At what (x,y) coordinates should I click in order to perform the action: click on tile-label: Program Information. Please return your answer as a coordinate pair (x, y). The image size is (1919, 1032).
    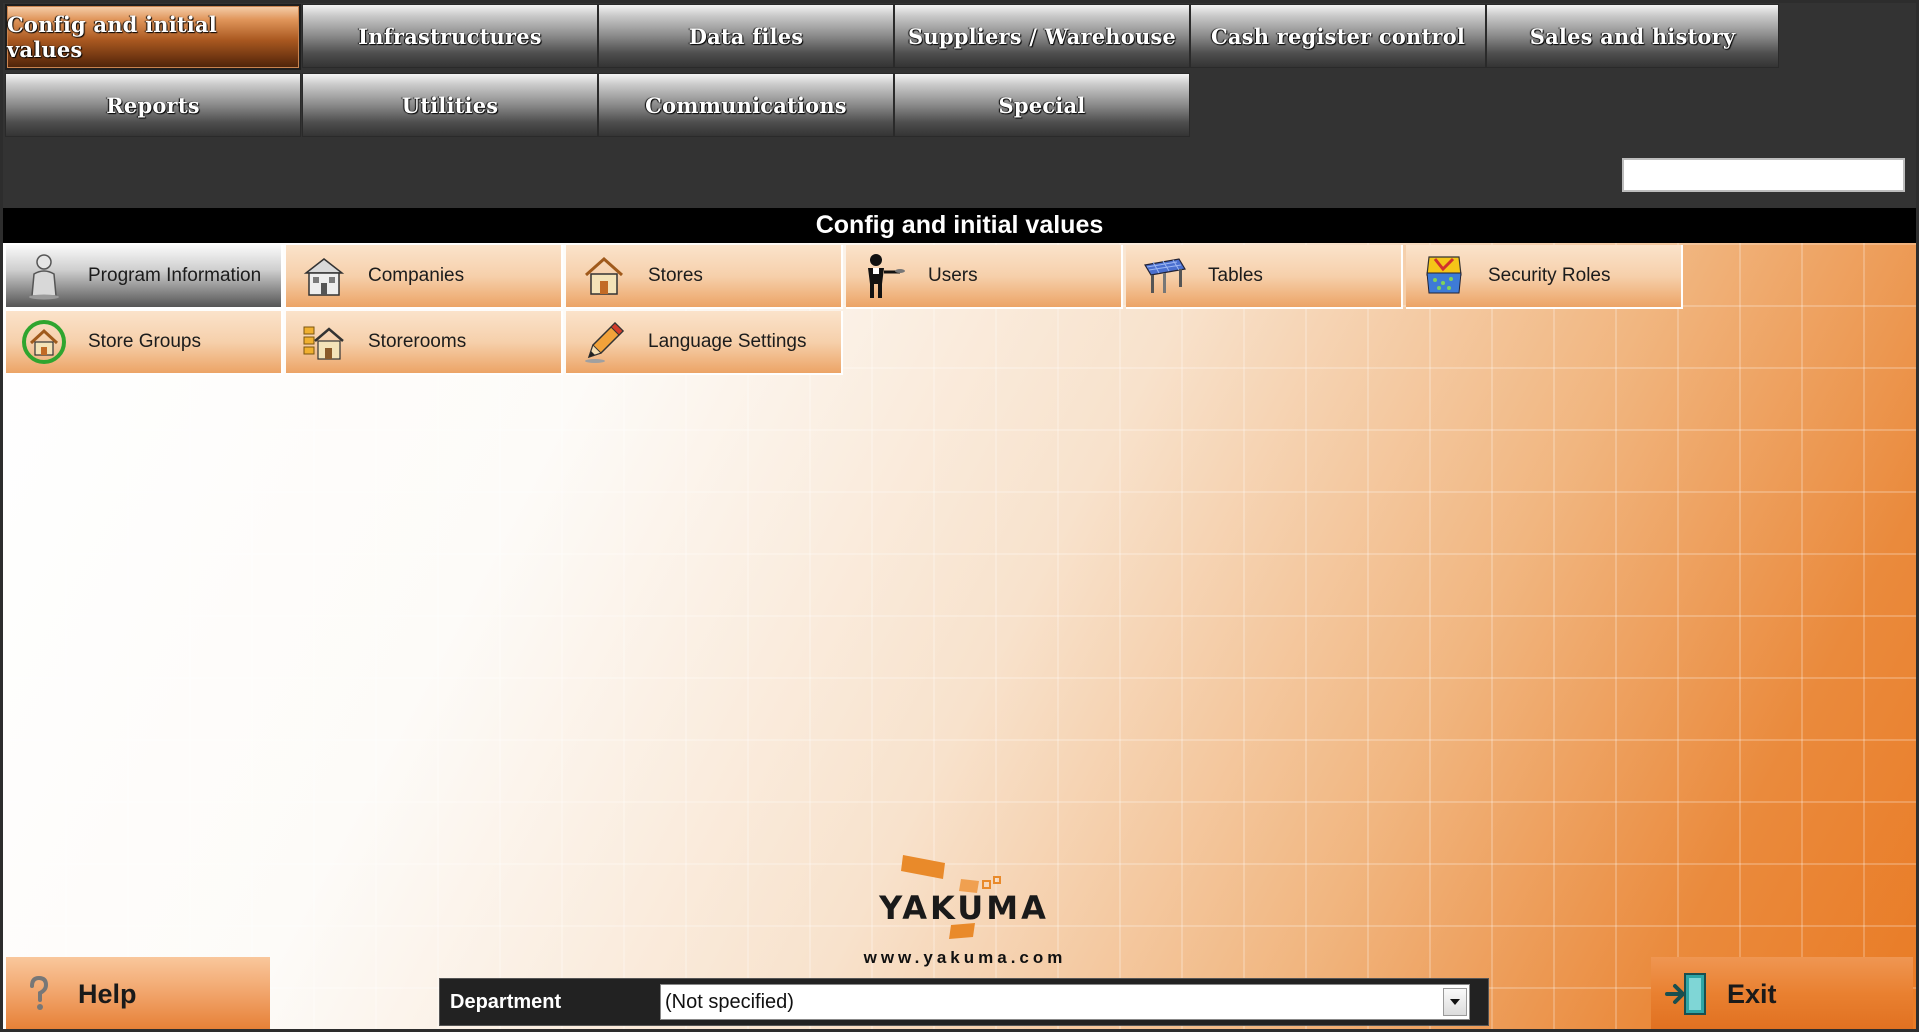
    Looking at the image, I should click on (175, 275).